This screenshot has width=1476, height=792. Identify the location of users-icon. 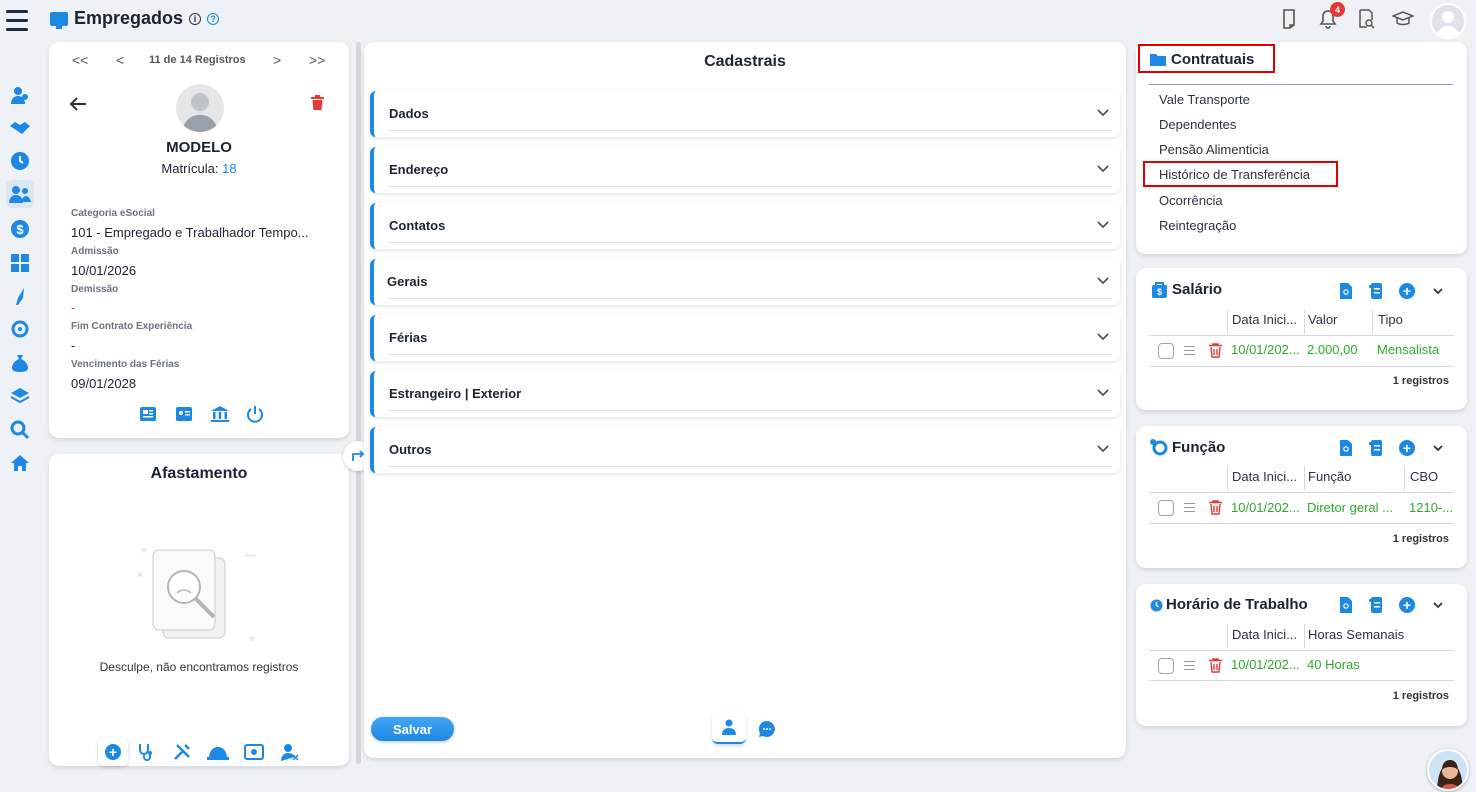
(20, 95).